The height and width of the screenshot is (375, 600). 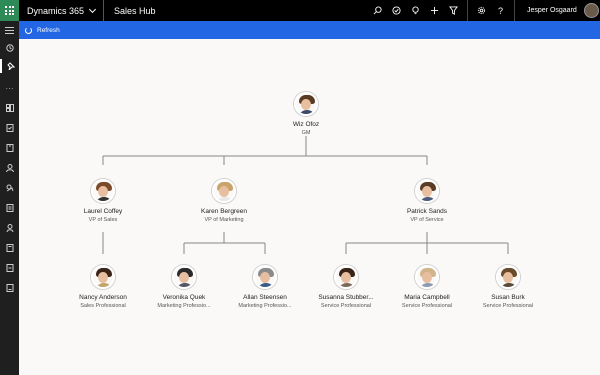 What do you see at coordinates (508, 297) in the screenshot?
I see `person-name: Susan Burk` at bounding box center [508, 297].